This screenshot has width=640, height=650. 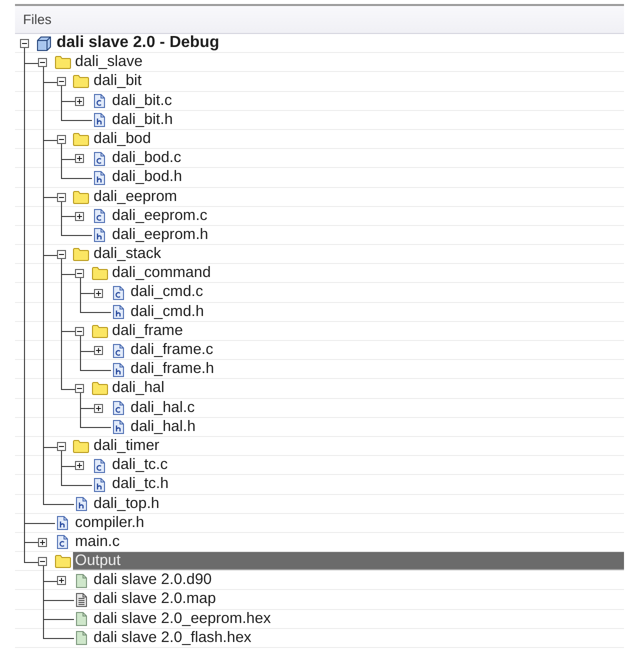 I want to click on file-label: dali_tc.c, so click(x=140, y=465).